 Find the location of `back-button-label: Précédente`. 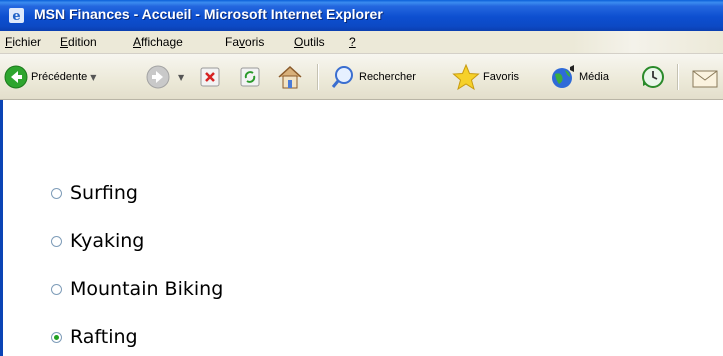

back-button-label: Précédente is located at coordinates (59, 77).